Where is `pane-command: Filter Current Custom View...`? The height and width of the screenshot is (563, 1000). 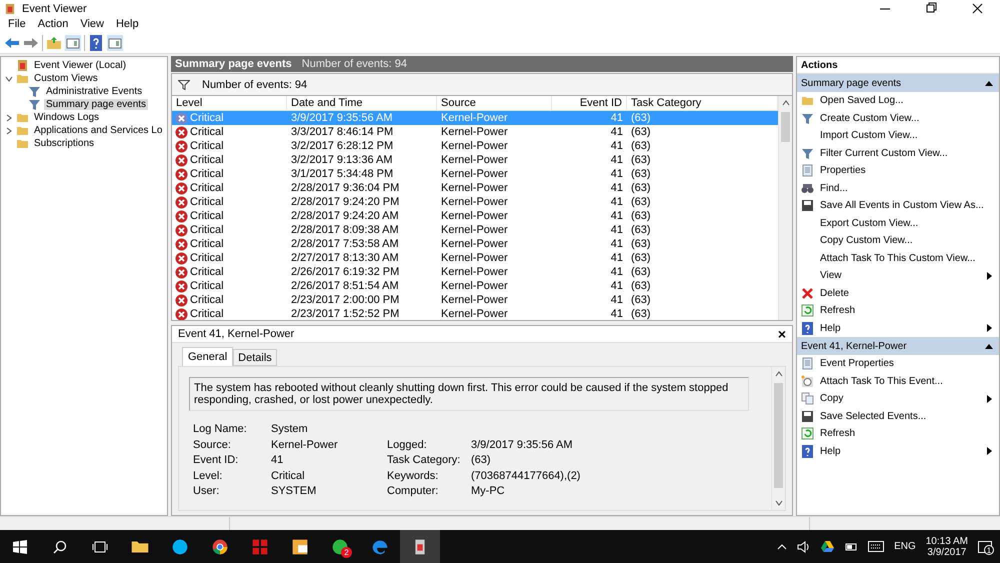 pane-command: Filter Current Custom View... is located at coordinates (909, 153).